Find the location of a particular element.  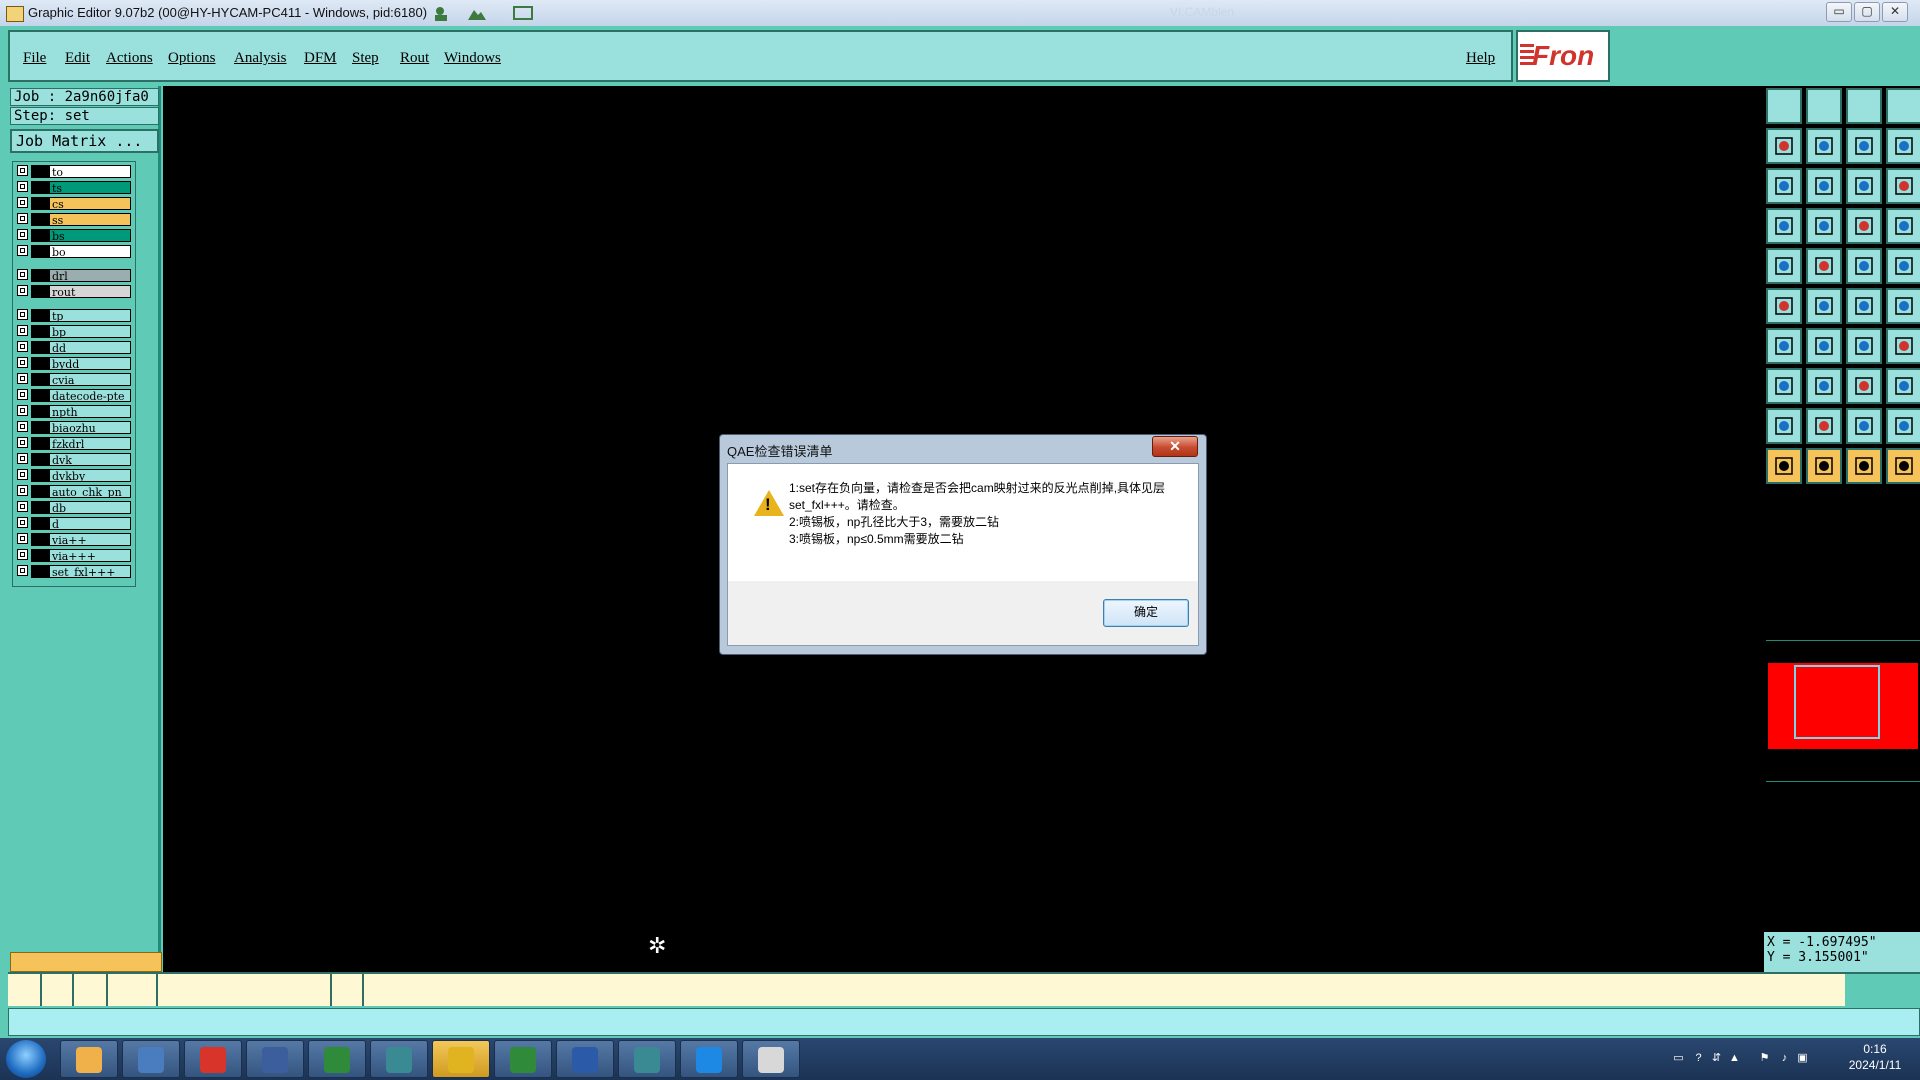

line-endpoint-alt-button is located at coordinates (1903, 306).